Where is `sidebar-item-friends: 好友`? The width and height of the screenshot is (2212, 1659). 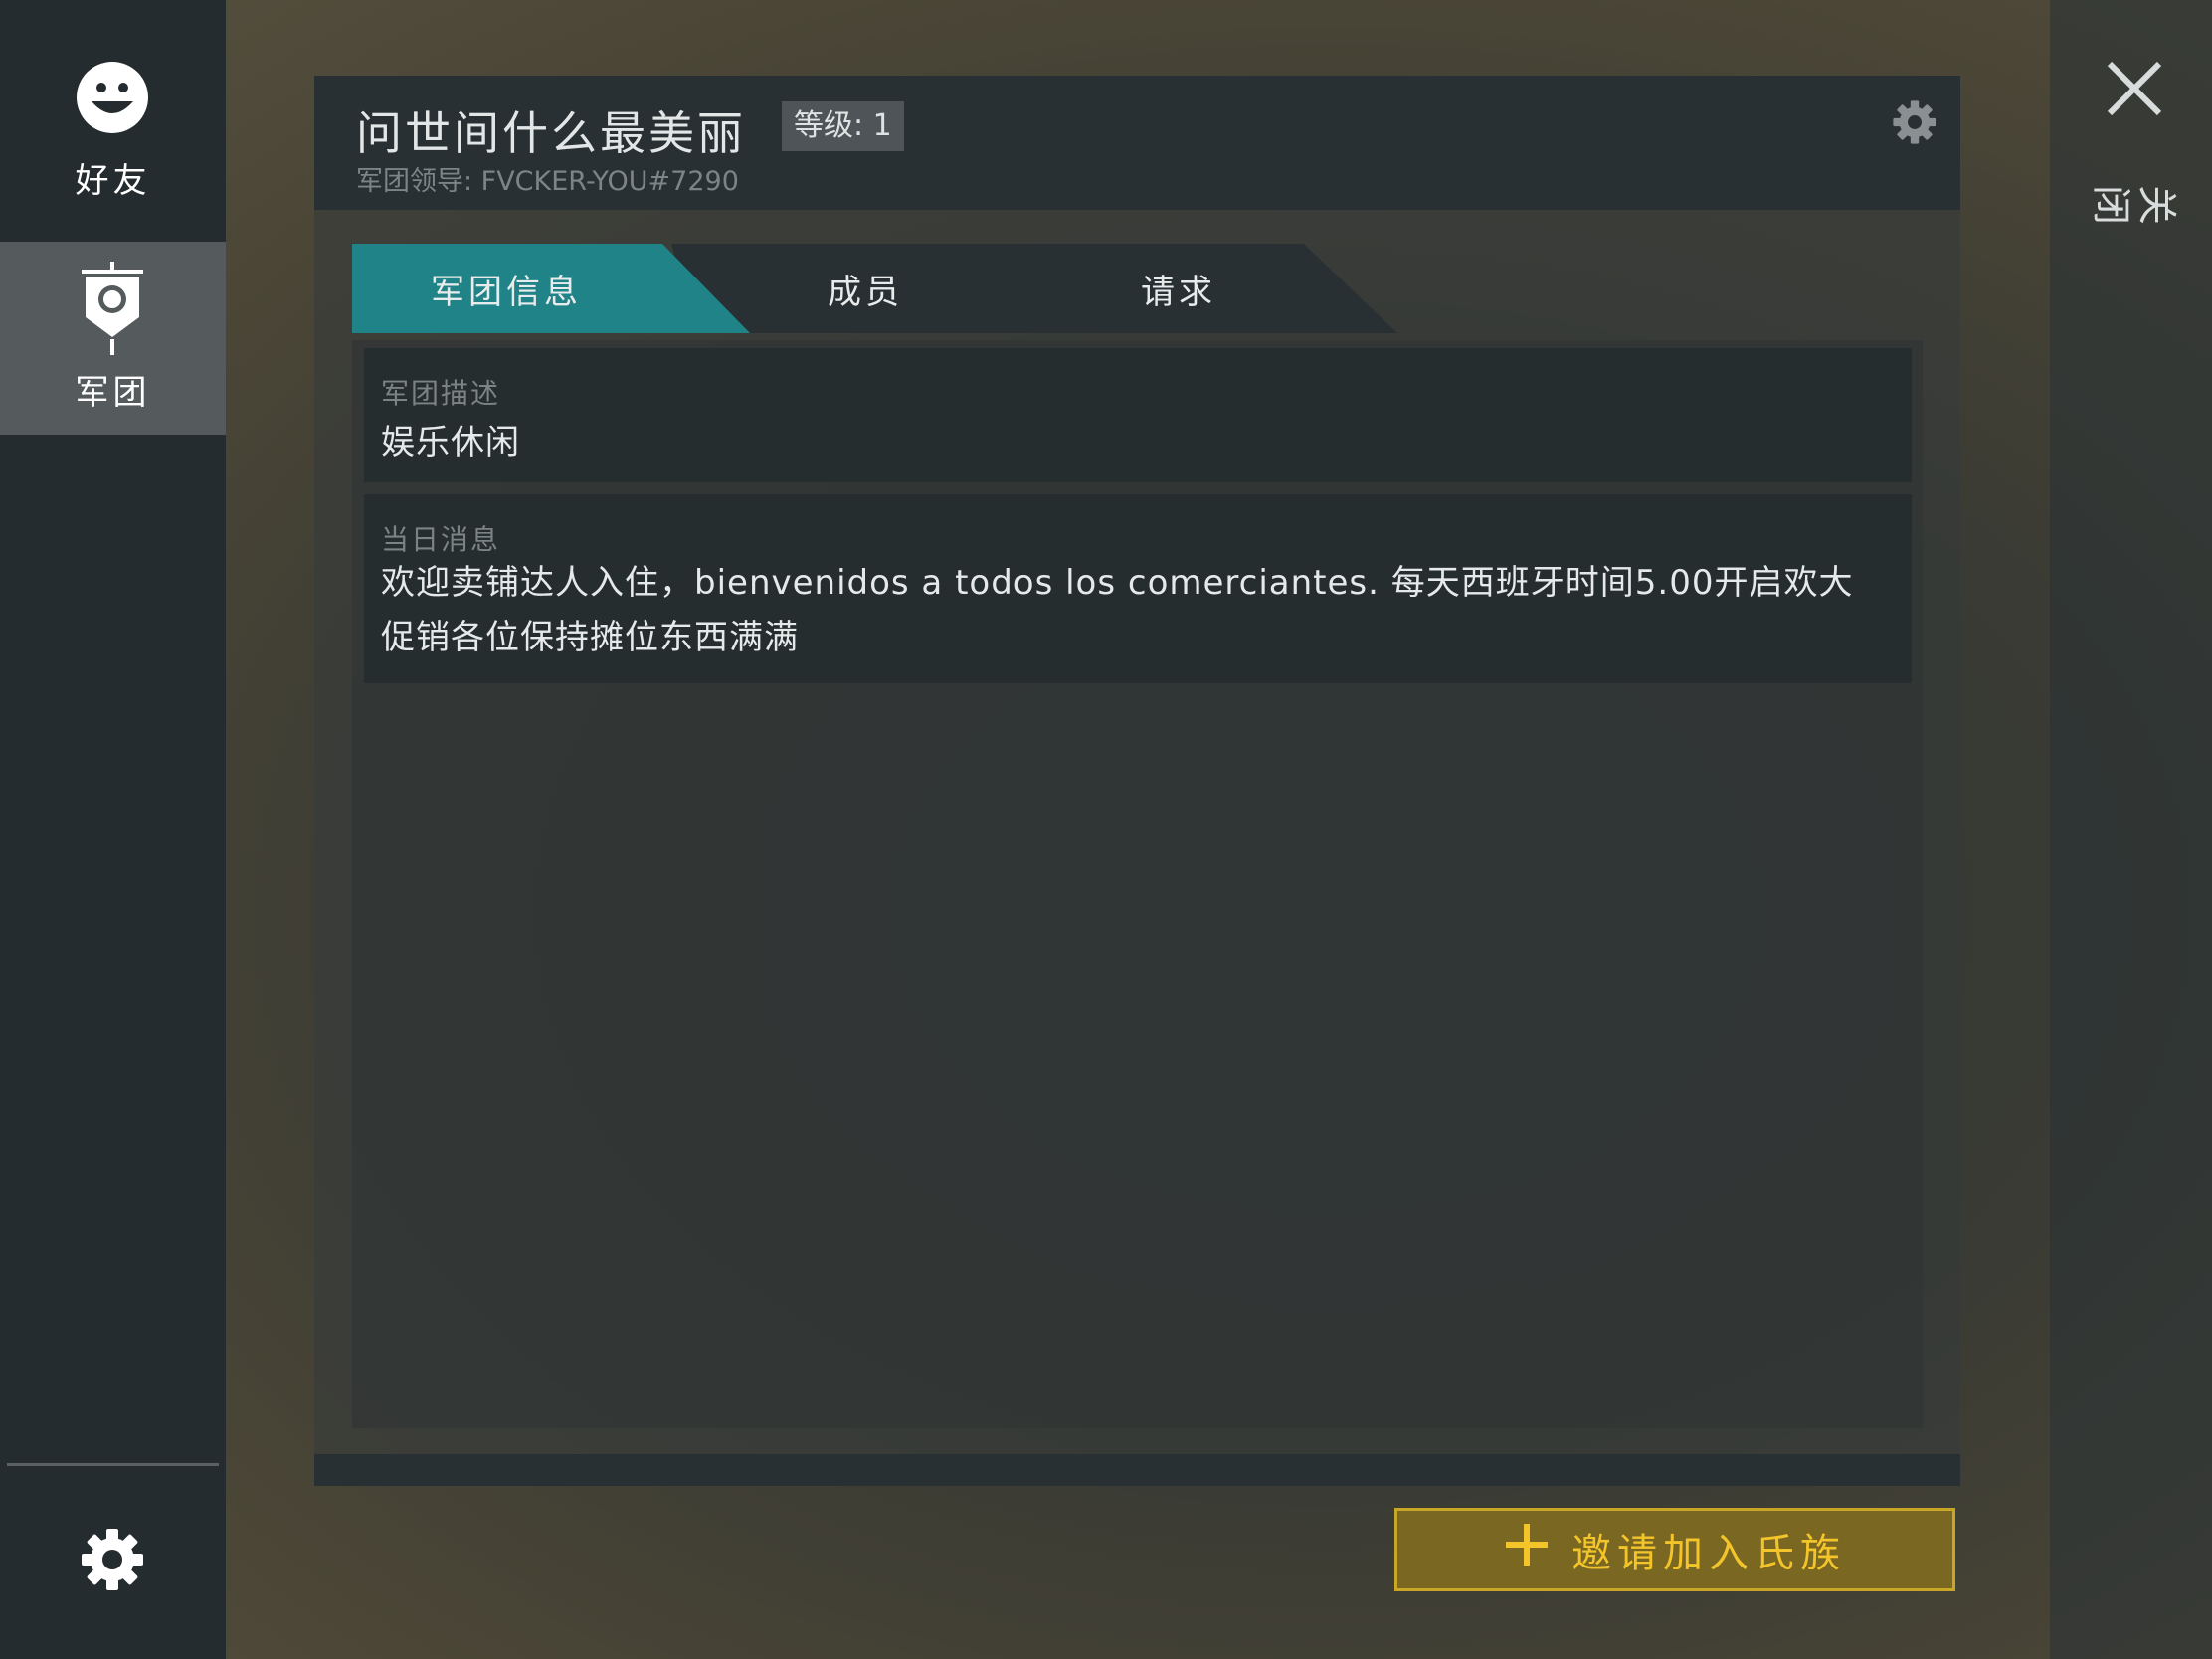 sidebar-item-friends: 好友 is located at coordinates (113, 121).